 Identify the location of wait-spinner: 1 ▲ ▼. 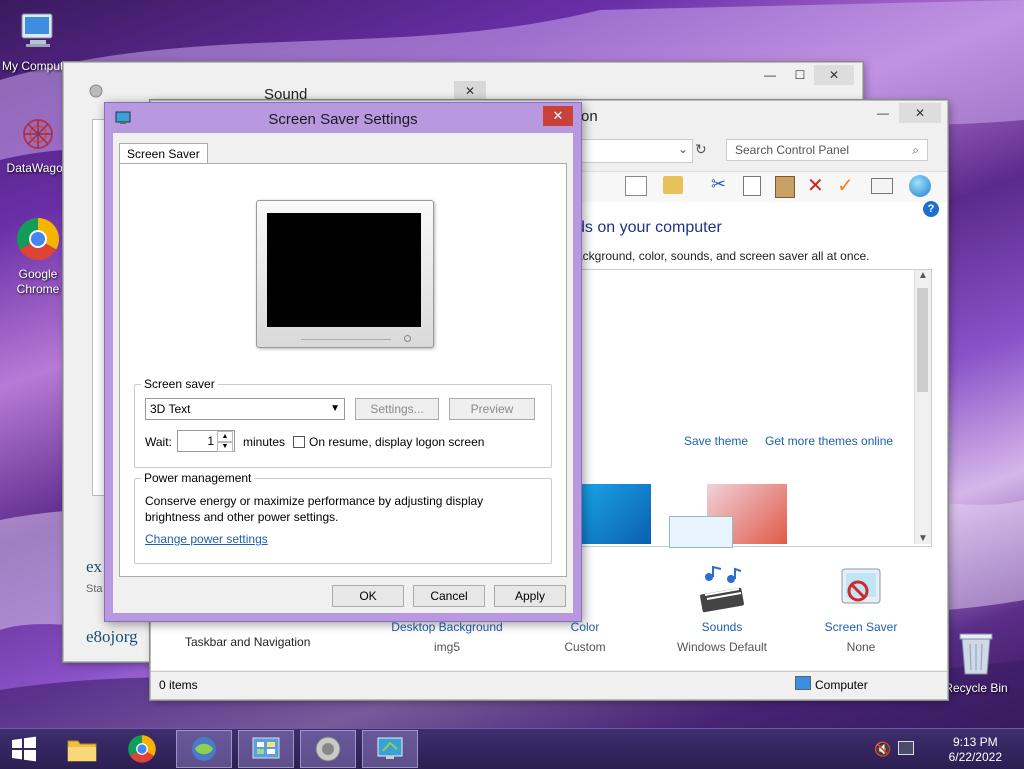
(206, 441).